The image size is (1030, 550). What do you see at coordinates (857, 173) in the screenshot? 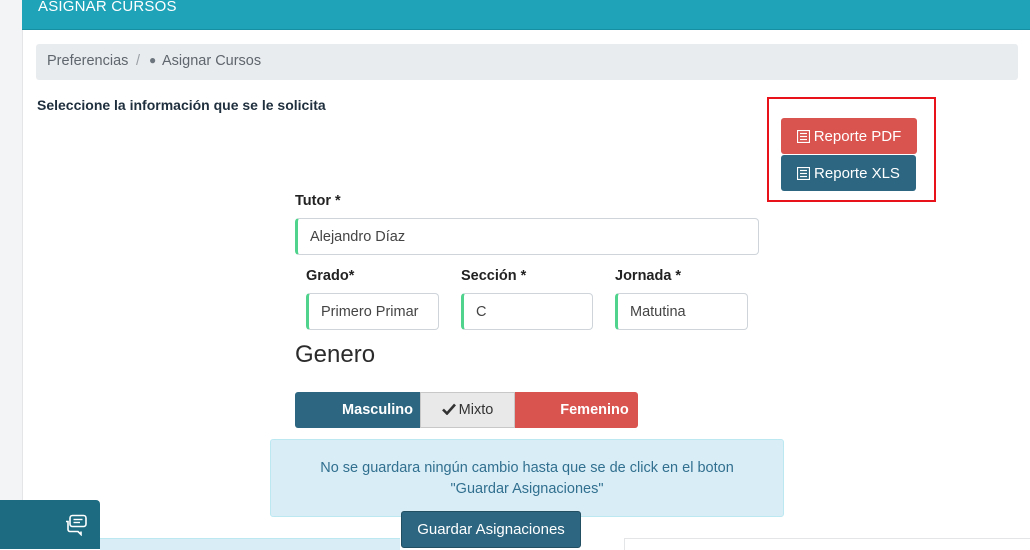
I see `report-xls-label: Reporte XLS` at bounding box center [857, 173].